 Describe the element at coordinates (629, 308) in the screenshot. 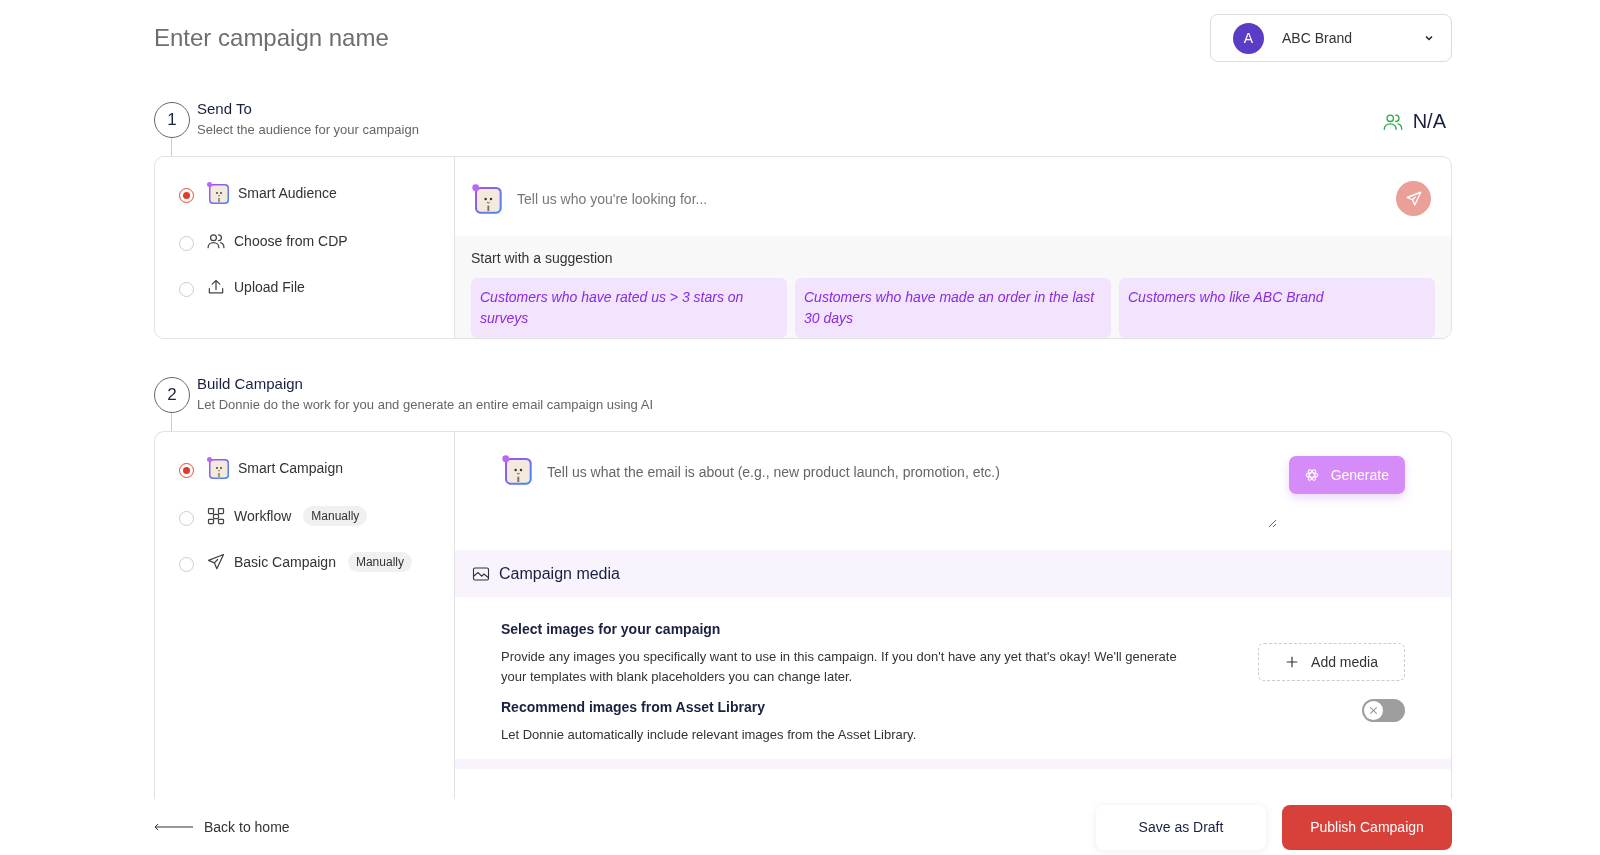

I see `suggestion-chip: Customers who have rated us > 3 stars on surveys` at that location.